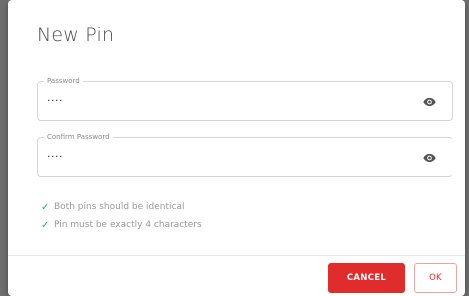 This screenshot has height=296, width=469. What do you see at coordinates (245, 98) in the screenshot?
I see `password-field: Password ····` at bounding box center [245, 98].